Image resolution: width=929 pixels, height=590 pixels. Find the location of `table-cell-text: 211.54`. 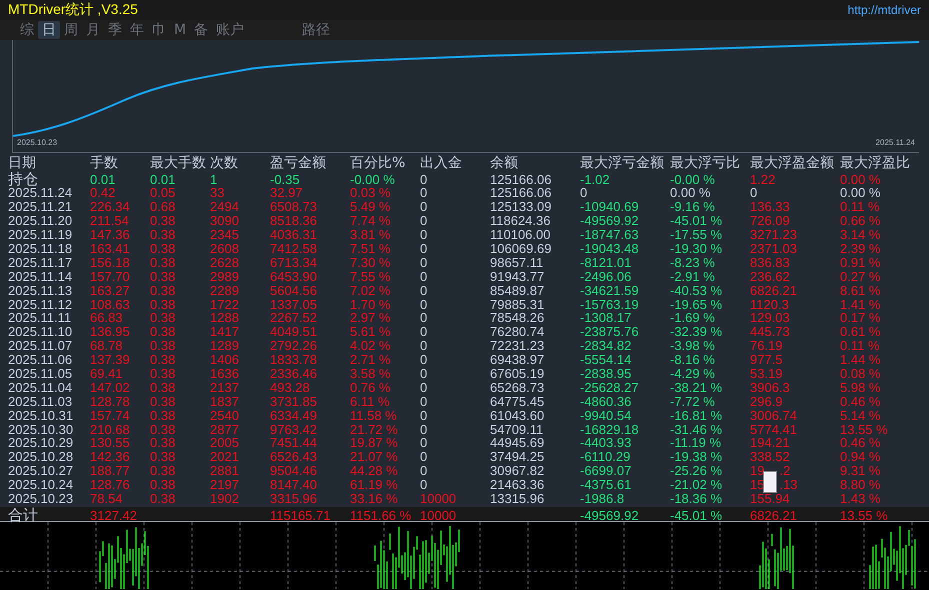

table-cell-text: 211.54 is located at coordinates (110, 221).